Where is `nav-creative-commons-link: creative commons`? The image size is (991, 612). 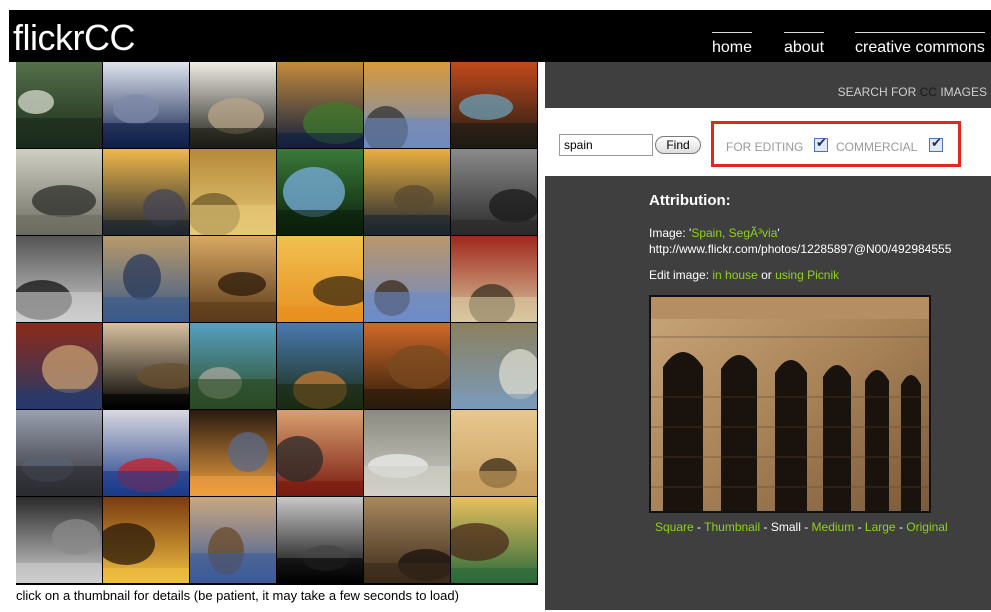
nav-creative-commons-link: creative commons is located at coordinates (920, 44).